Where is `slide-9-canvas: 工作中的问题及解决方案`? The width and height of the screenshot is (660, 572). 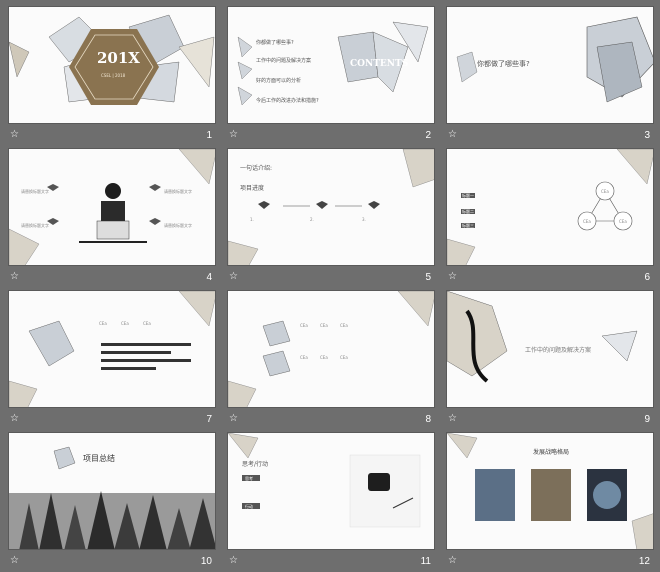
slide-9-canvas: 工作中的问题及解决方案 is located at coordinates (550, 349).